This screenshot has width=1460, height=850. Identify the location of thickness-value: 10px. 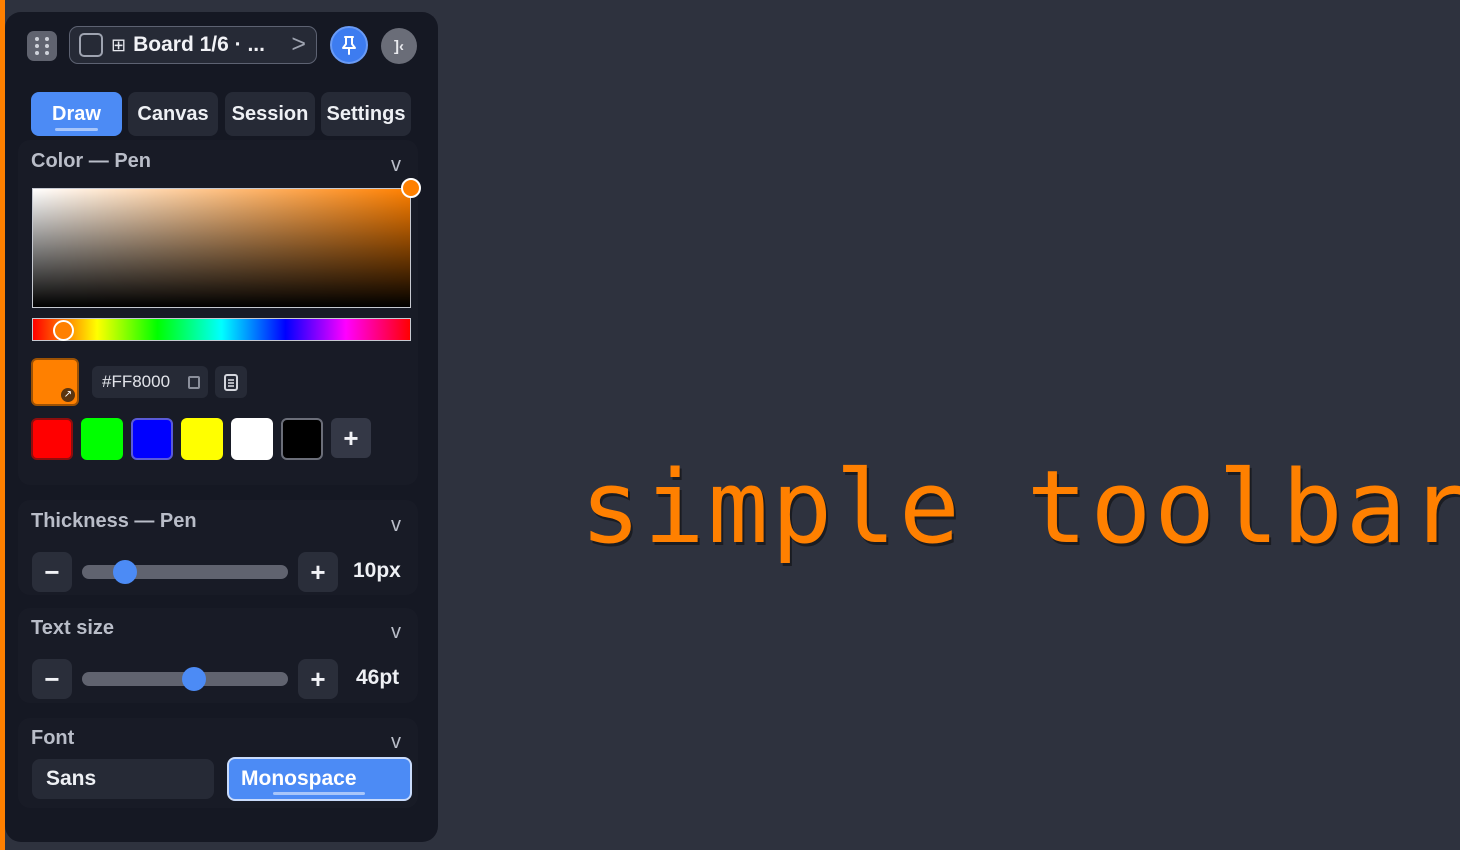
(377, 570).